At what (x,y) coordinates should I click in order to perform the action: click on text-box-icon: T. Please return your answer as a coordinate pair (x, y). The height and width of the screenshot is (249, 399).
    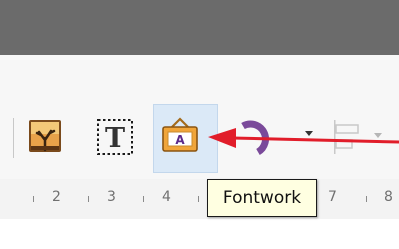
    Looking at the image, I should click on (115, 137).